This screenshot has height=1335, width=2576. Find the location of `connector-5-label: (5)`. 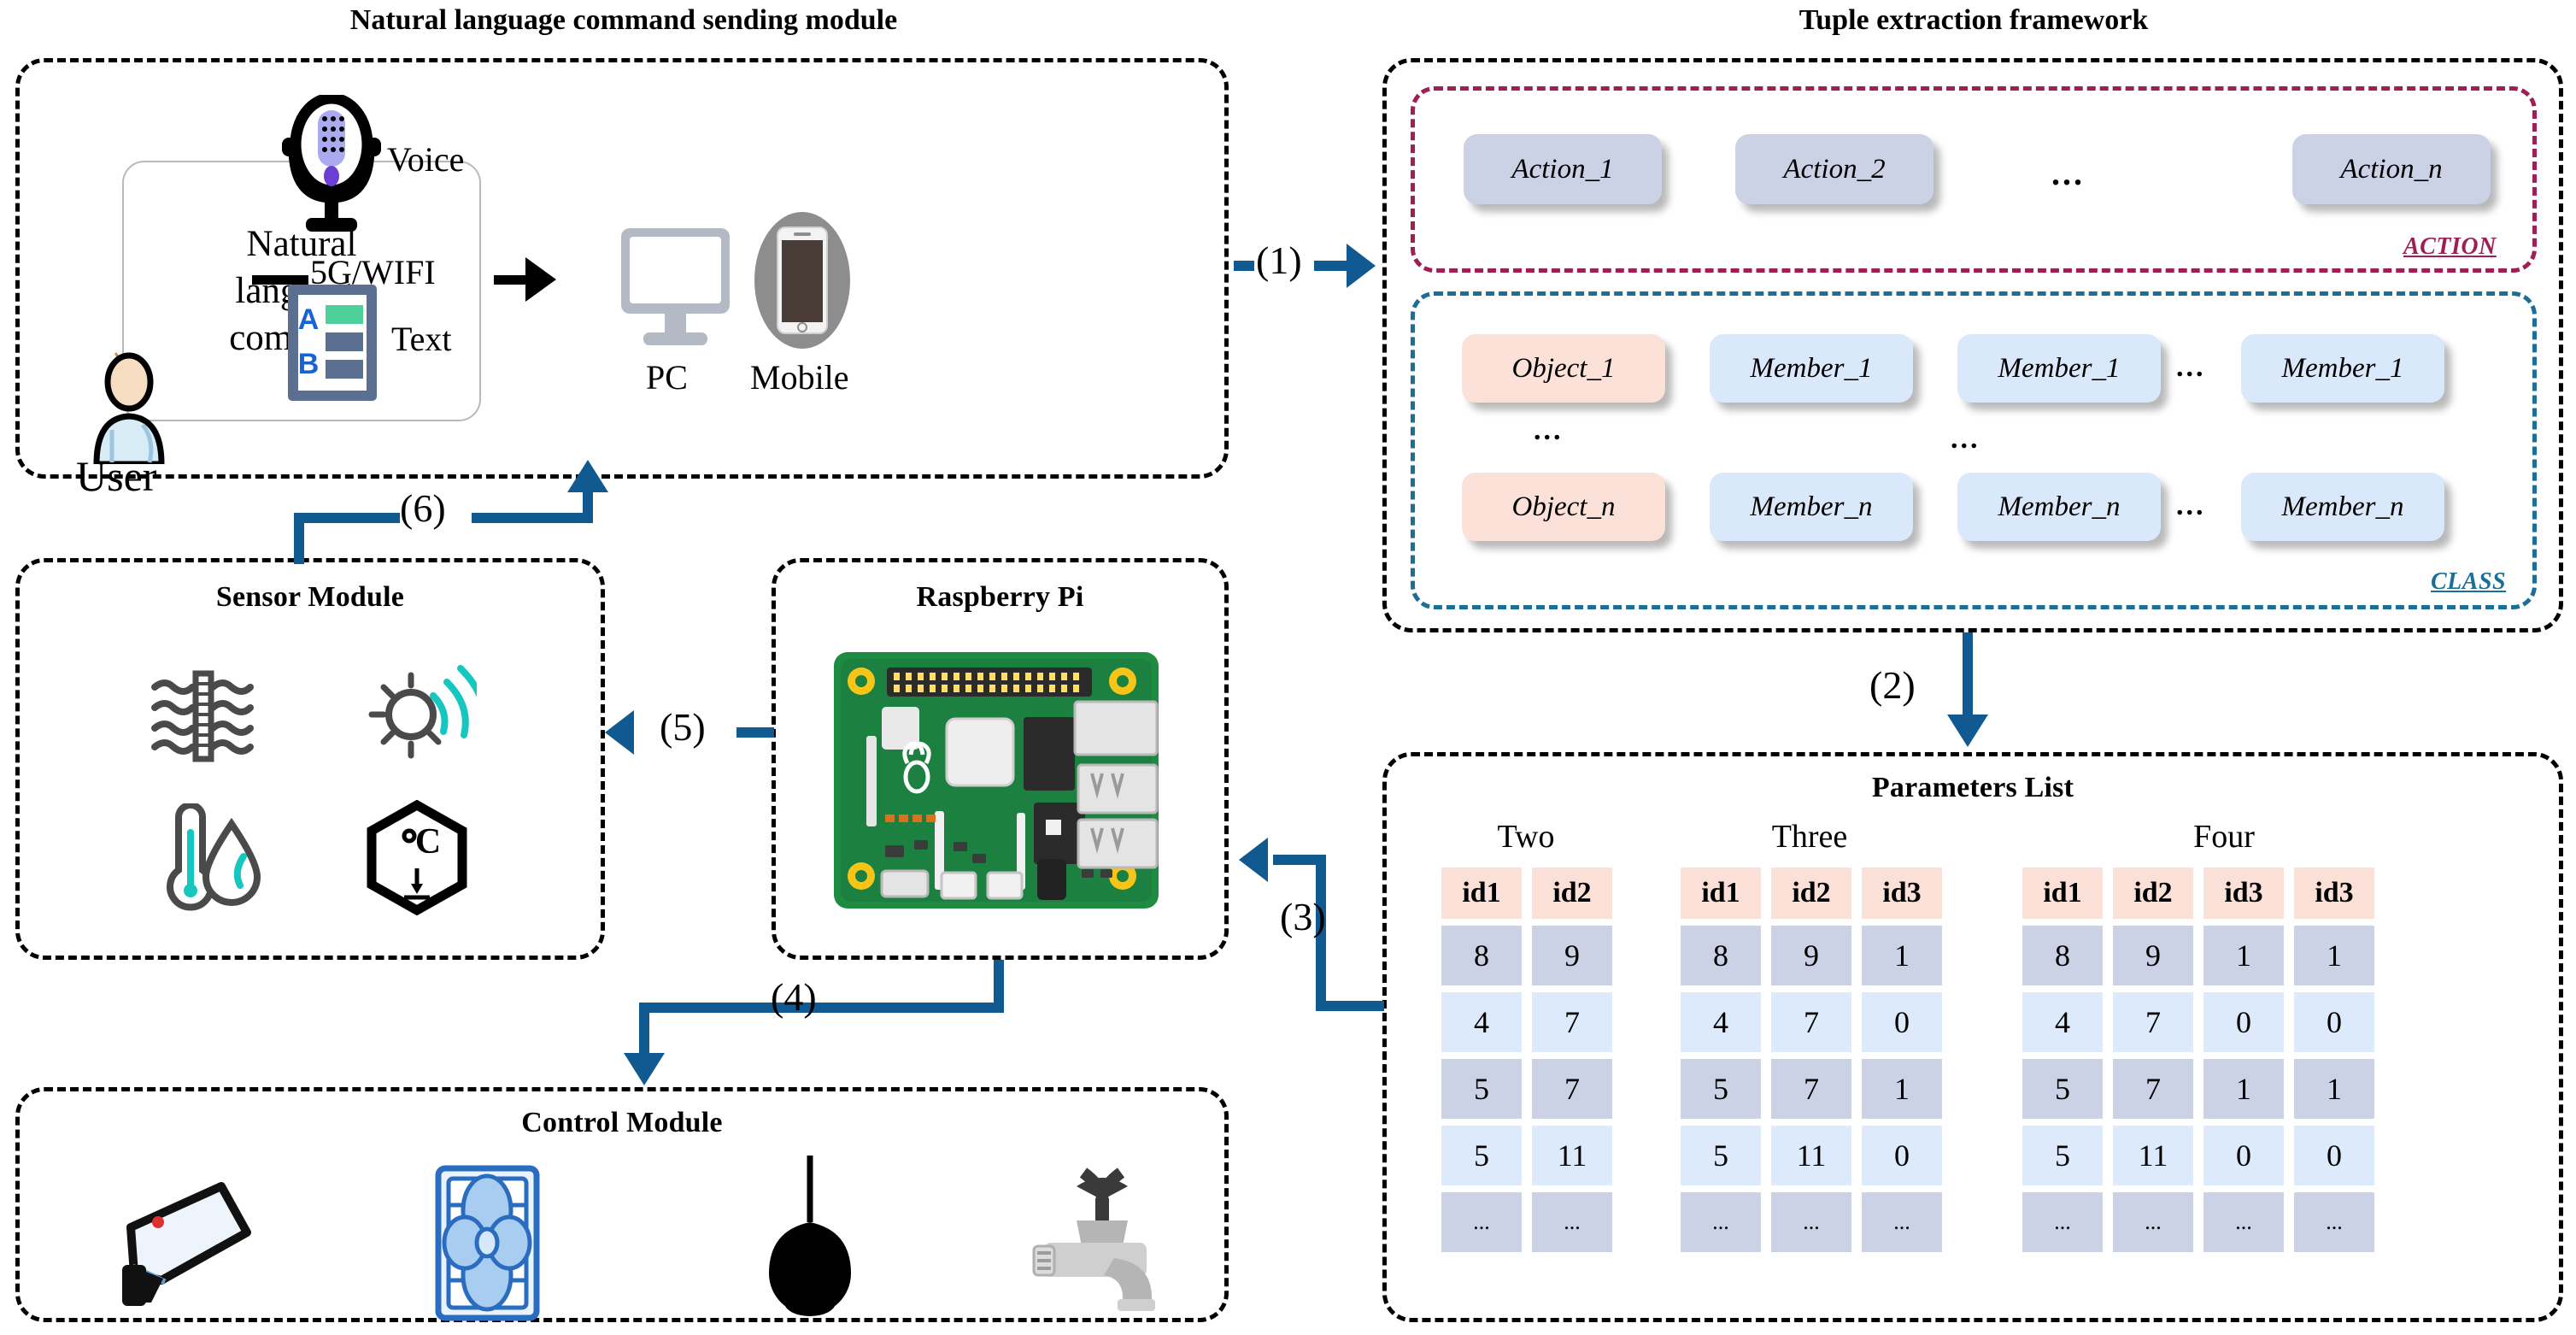

connector-5-label: (5) is located at coordinates (683, 727).